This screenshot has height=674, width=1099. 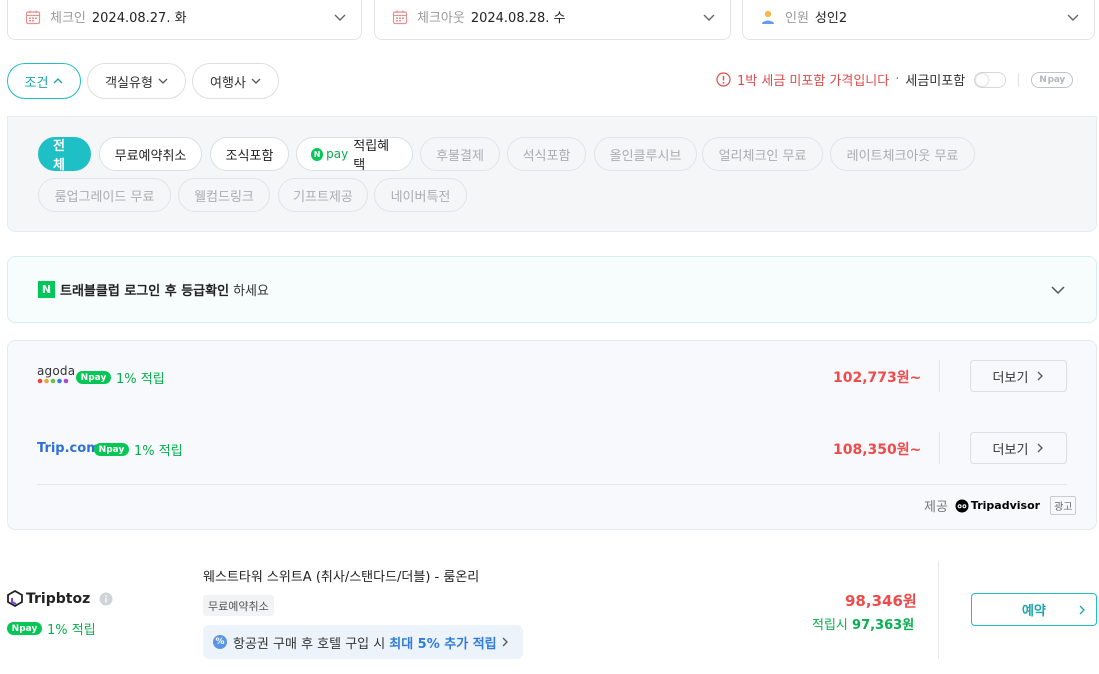 I want to click on book-button: 예약, so click(x=1034, y=609).